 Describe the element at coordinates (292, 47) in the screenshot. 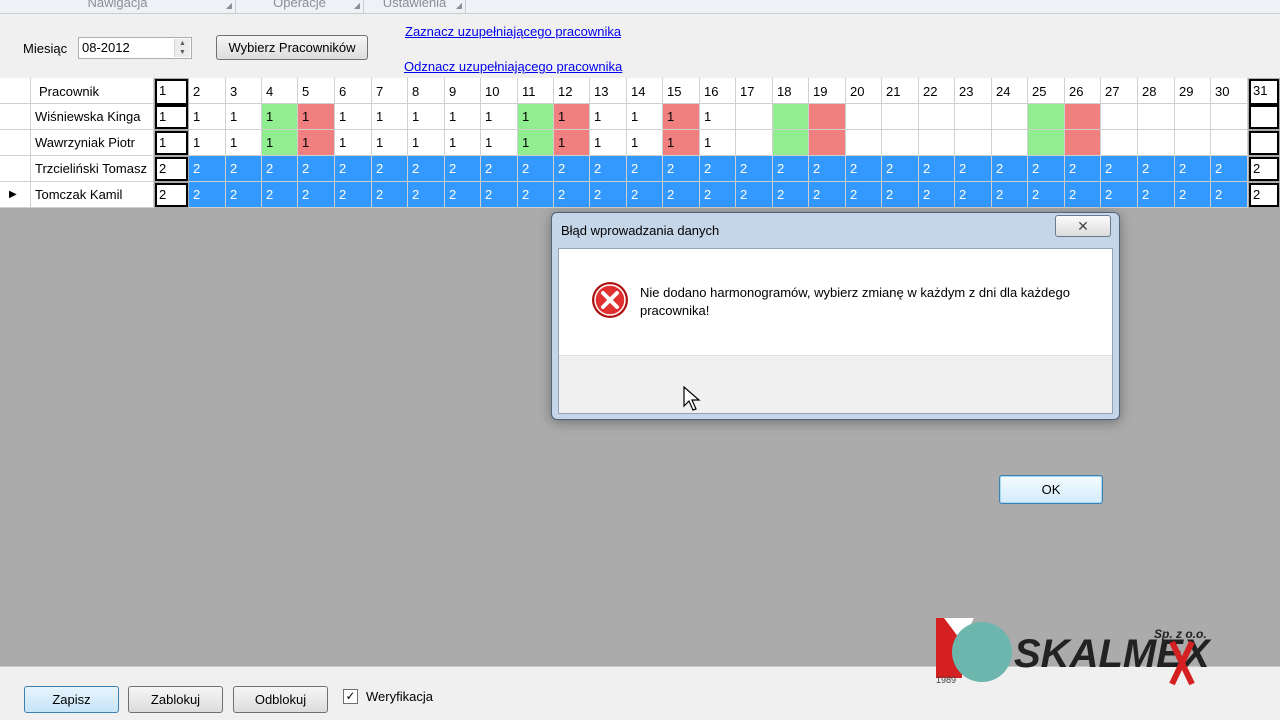

I see `select-employees-button: Wybierz Pracowników` at that location.